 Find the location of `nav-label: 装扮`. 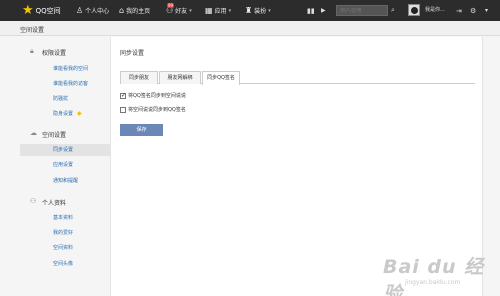

nav-label: 装扮 is located at coordinates (260, 11).